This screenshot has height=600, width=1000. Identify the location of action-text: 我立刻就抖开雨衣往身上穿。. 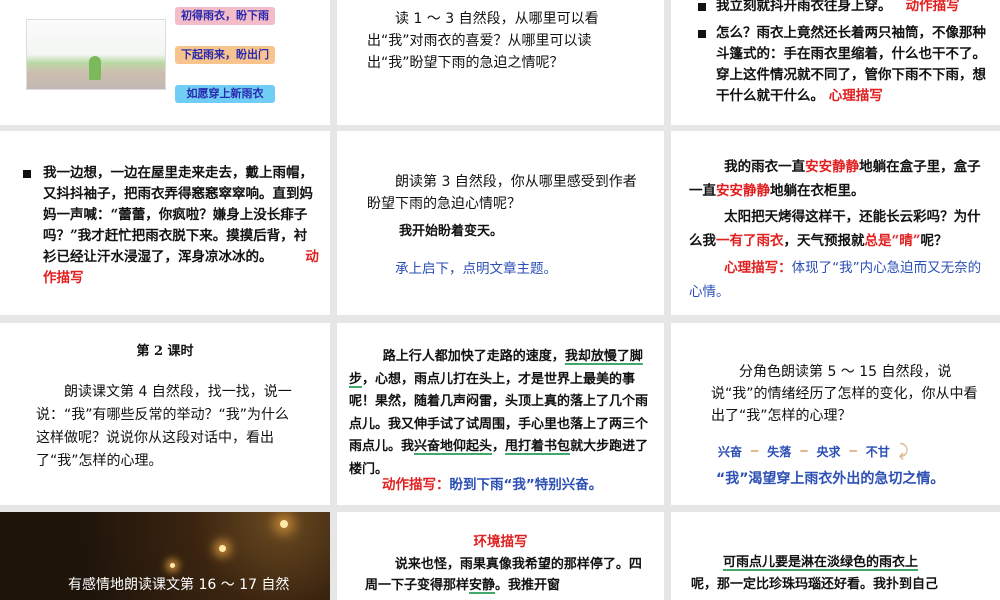
(804, 7).